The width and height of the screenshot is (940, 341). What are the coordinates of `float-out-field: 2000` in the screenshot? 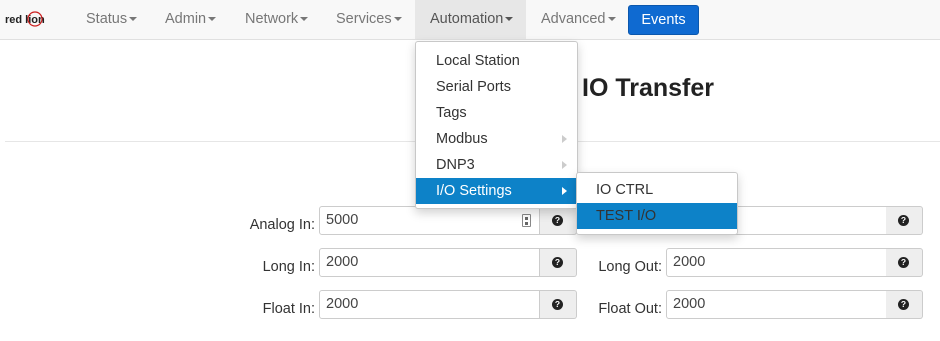 It's located at (776, 304).